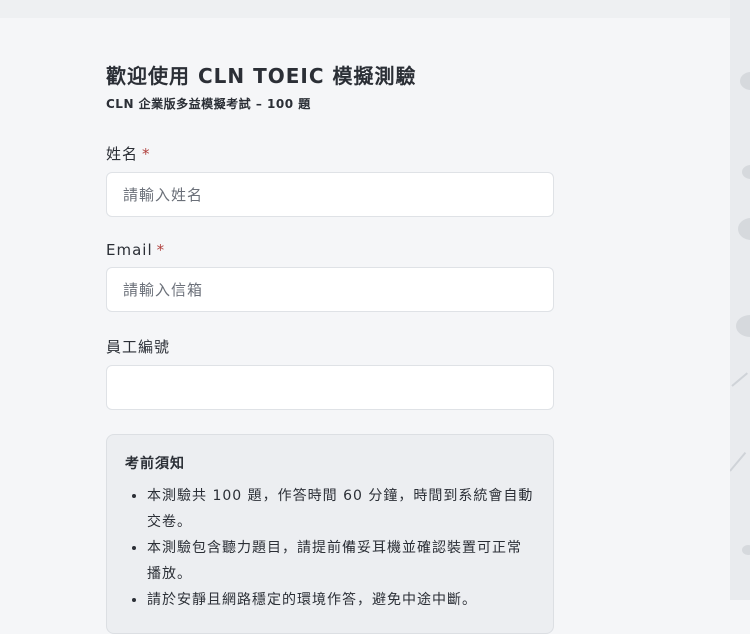 The image size is (750, 634). Describe the element at coordinates (155, 464) in the screenshot. I see `notice-title: 考前須知` at that location.